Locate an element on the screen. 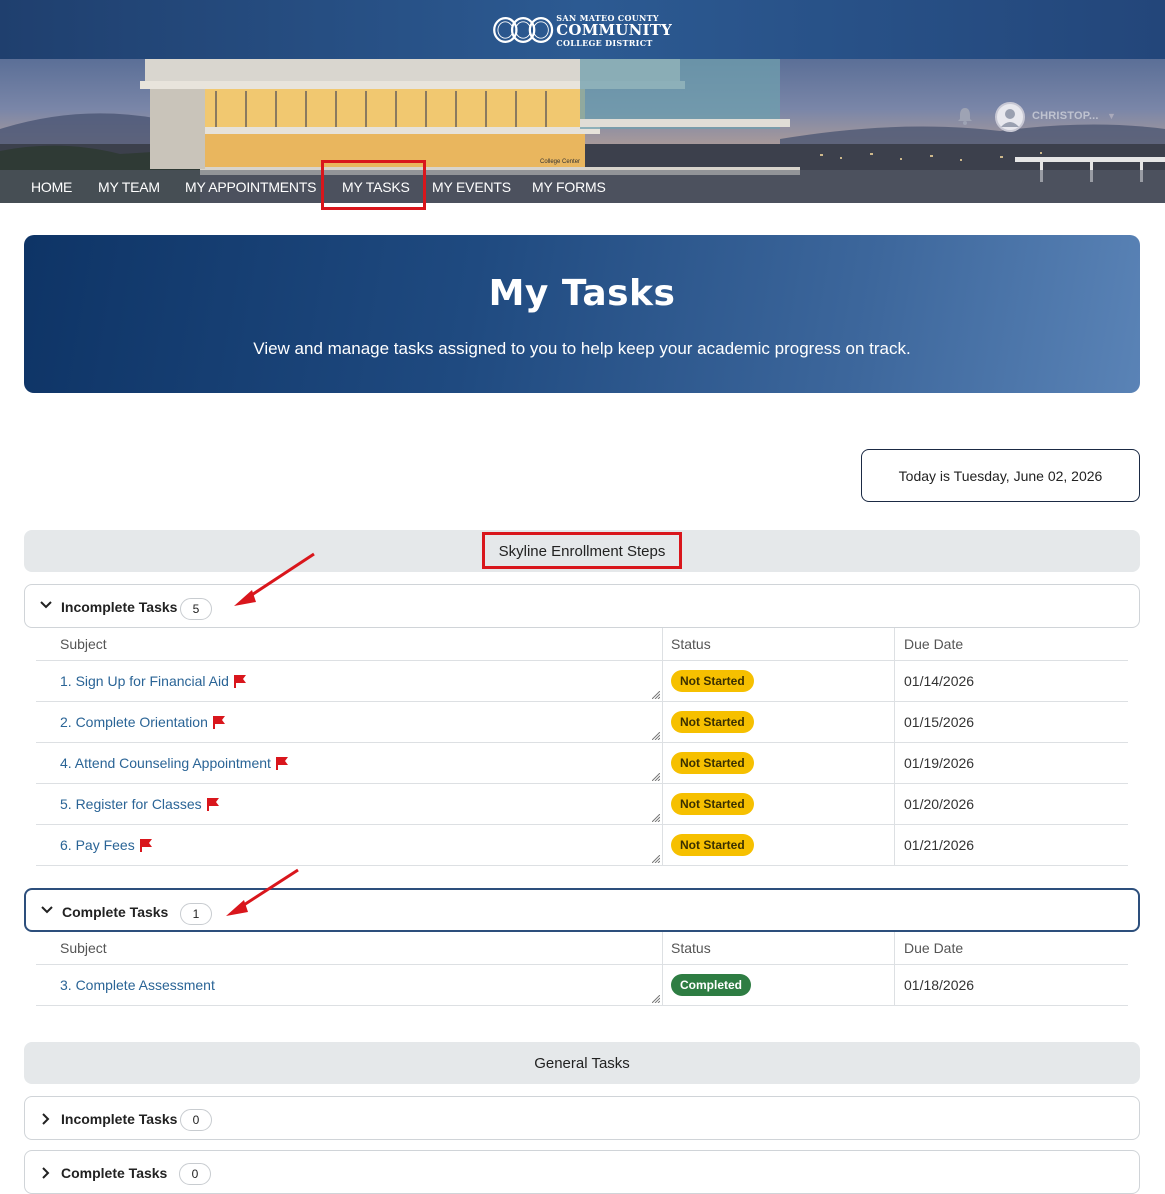  photo-caption: College Center is located at coordinates (560, 162).